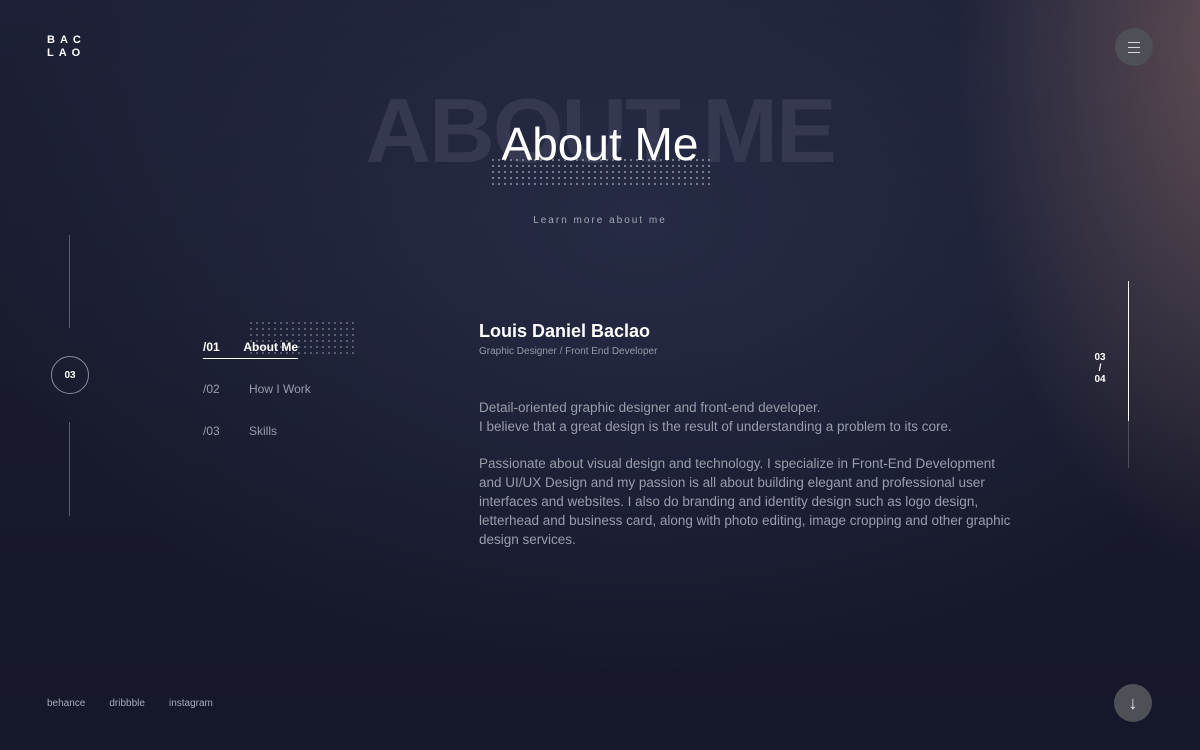 This screenshot has height=750, width=1200. Describe the element at coordinates (240, 431) in the screenshot. I see `nav-item-skills: /03 Skills` at that location.